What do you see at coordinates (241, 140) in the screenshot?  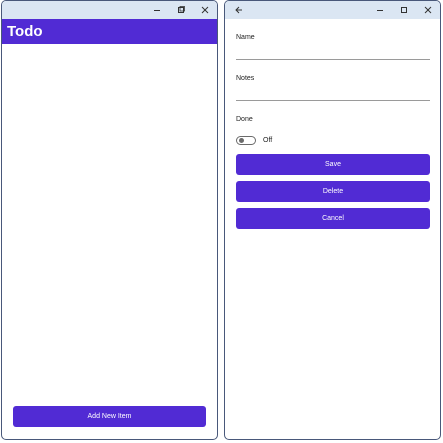 I see `toggle-knob` at bounding box center [241, 140].